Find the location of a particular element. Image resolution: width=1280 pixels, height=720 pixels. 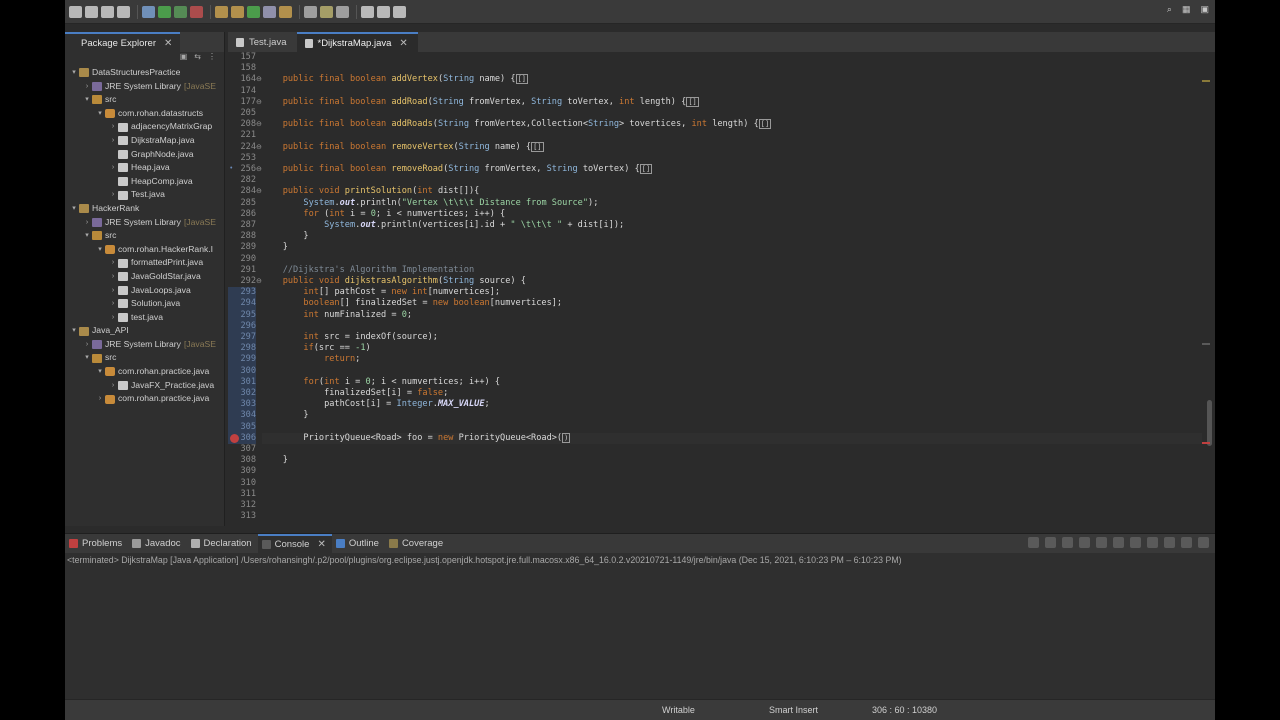

link-editor-icon: ⇆ is located at coordinates (197, 59).